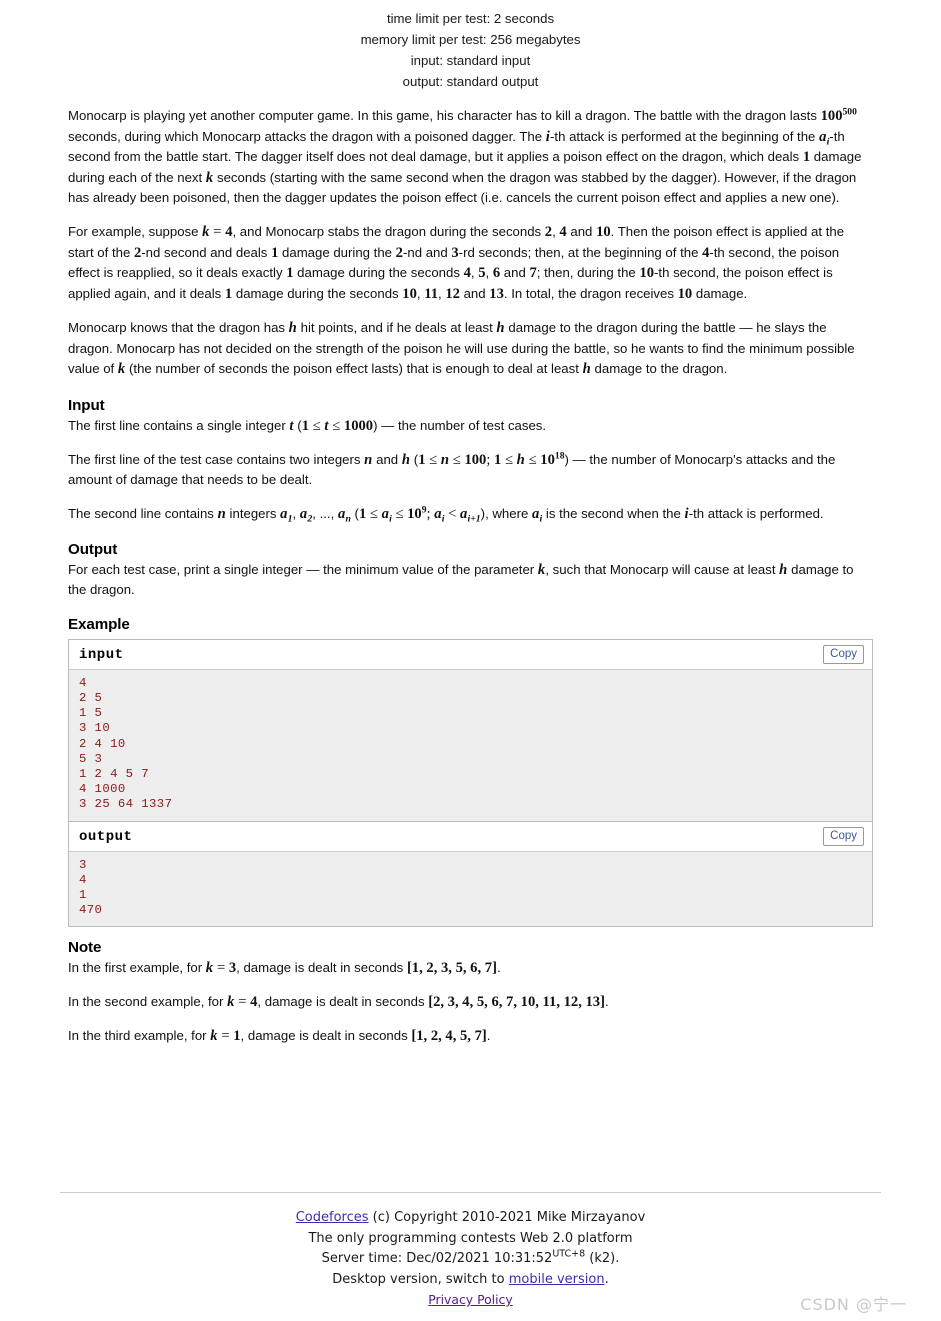 Image resolution: width=941 pixels, height=1321 pixels. I want to click on csdn-watermark: CSDN @宁一, so click(853, 1304).